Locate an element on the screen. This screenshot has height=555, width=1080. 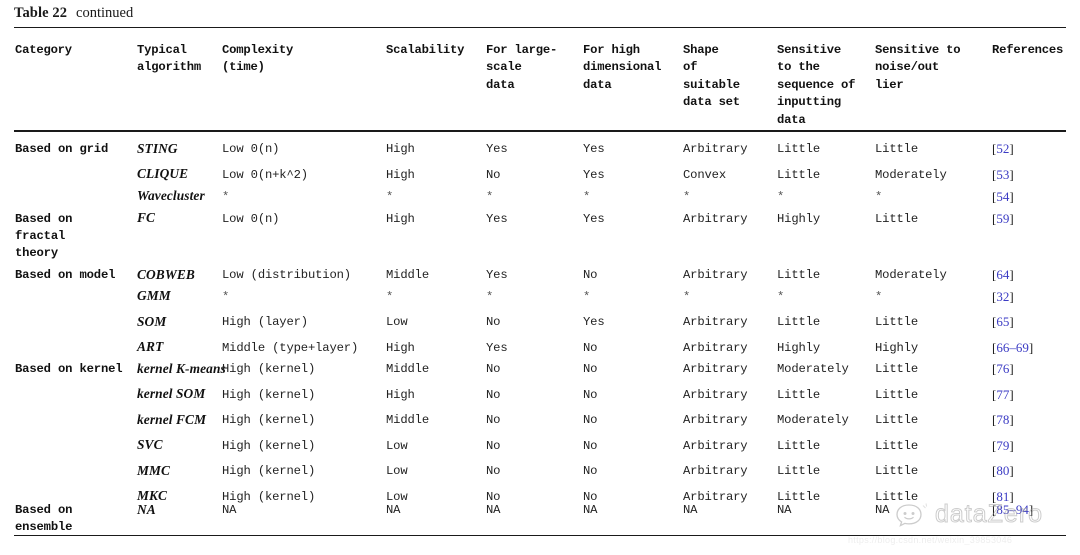
table-cell-references: [64] is located at coordinates (1003, 274).